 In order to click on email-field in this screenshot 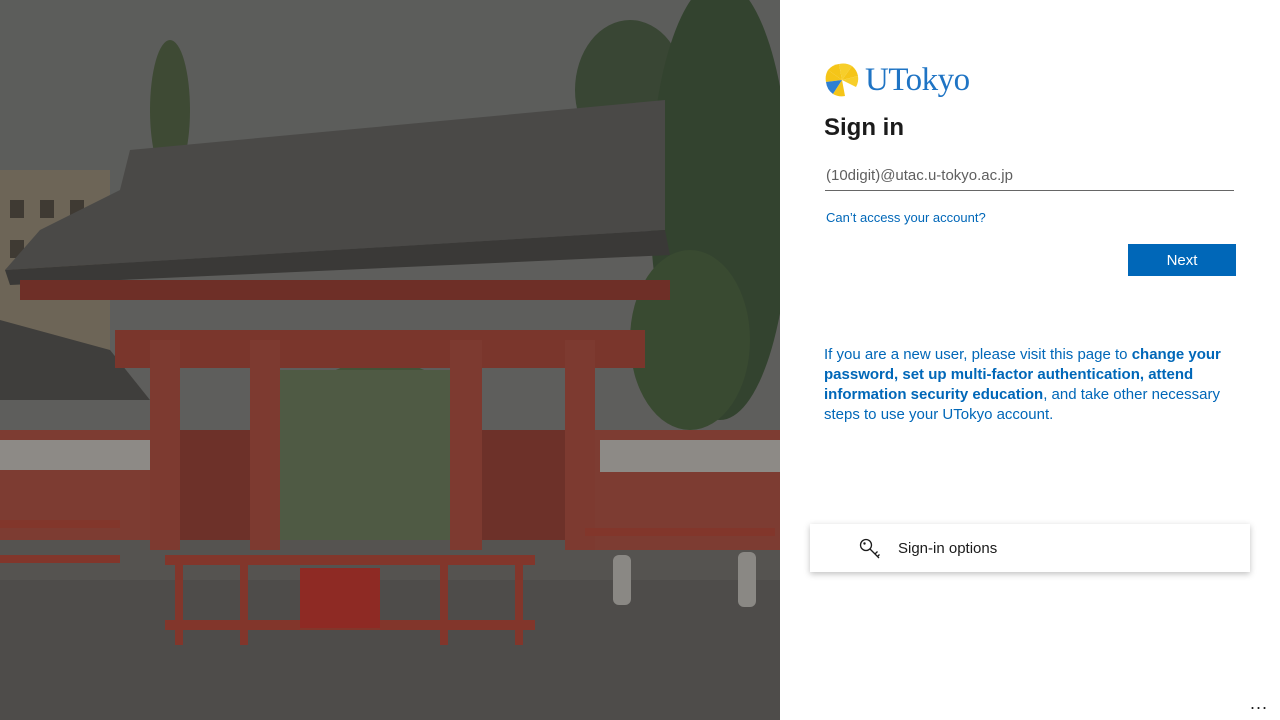, I will do `click(1029, 175)`.